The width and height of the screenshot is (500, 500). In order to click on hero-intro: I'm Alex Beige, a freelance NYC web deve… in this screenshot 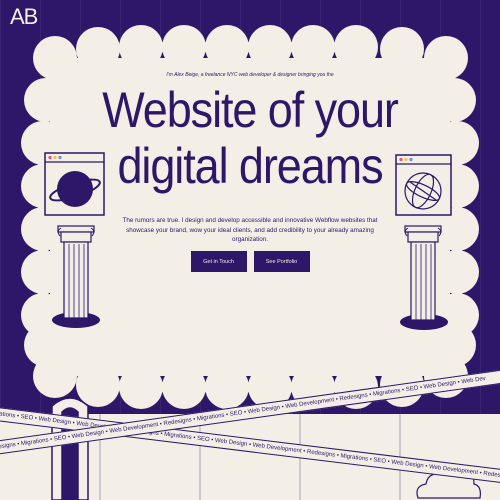, I will do `click(250, 75)`.